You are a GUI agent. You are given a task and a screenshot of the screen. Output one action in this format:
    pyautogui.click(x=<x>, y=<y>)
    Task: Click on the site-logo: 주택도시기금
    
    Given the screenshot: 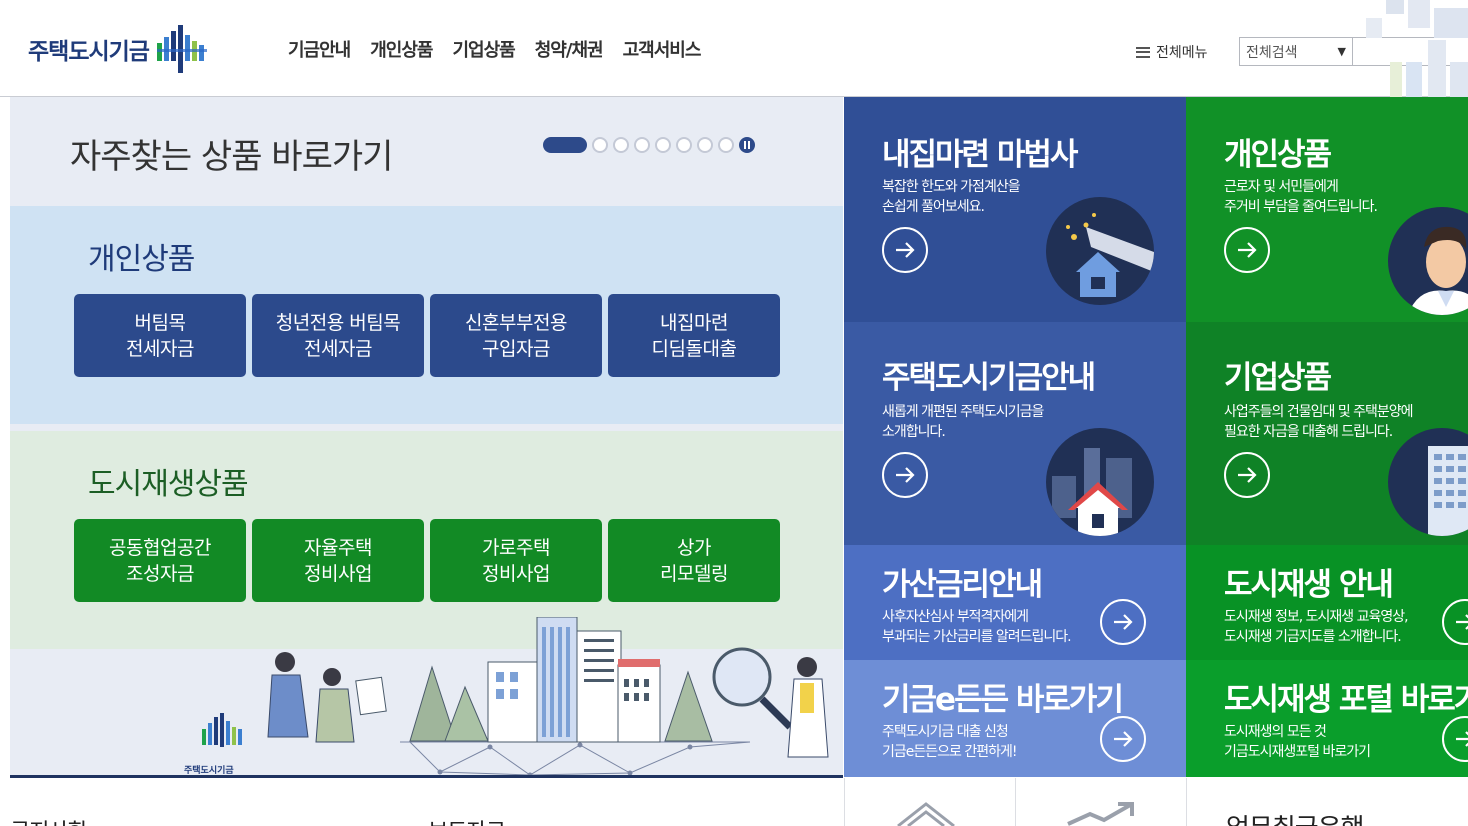 What is the action you would take?
    pyautogui.click(x=118, y=49)
    